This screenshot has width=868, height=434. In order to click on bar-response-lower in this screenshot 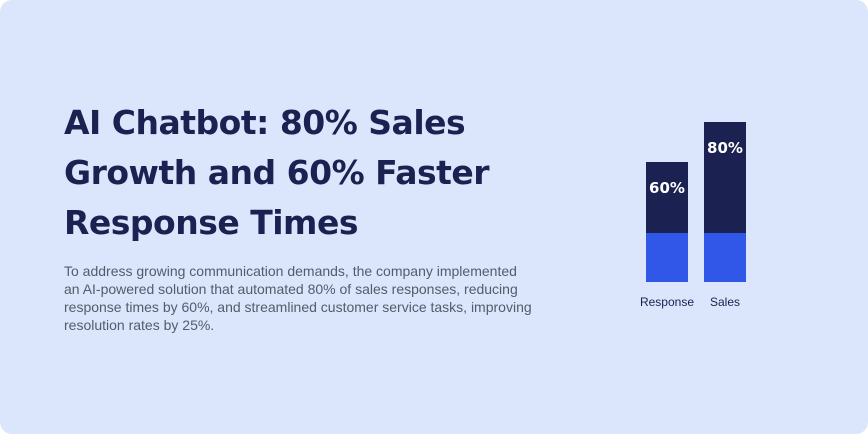, I will do `click(667, 257)`.